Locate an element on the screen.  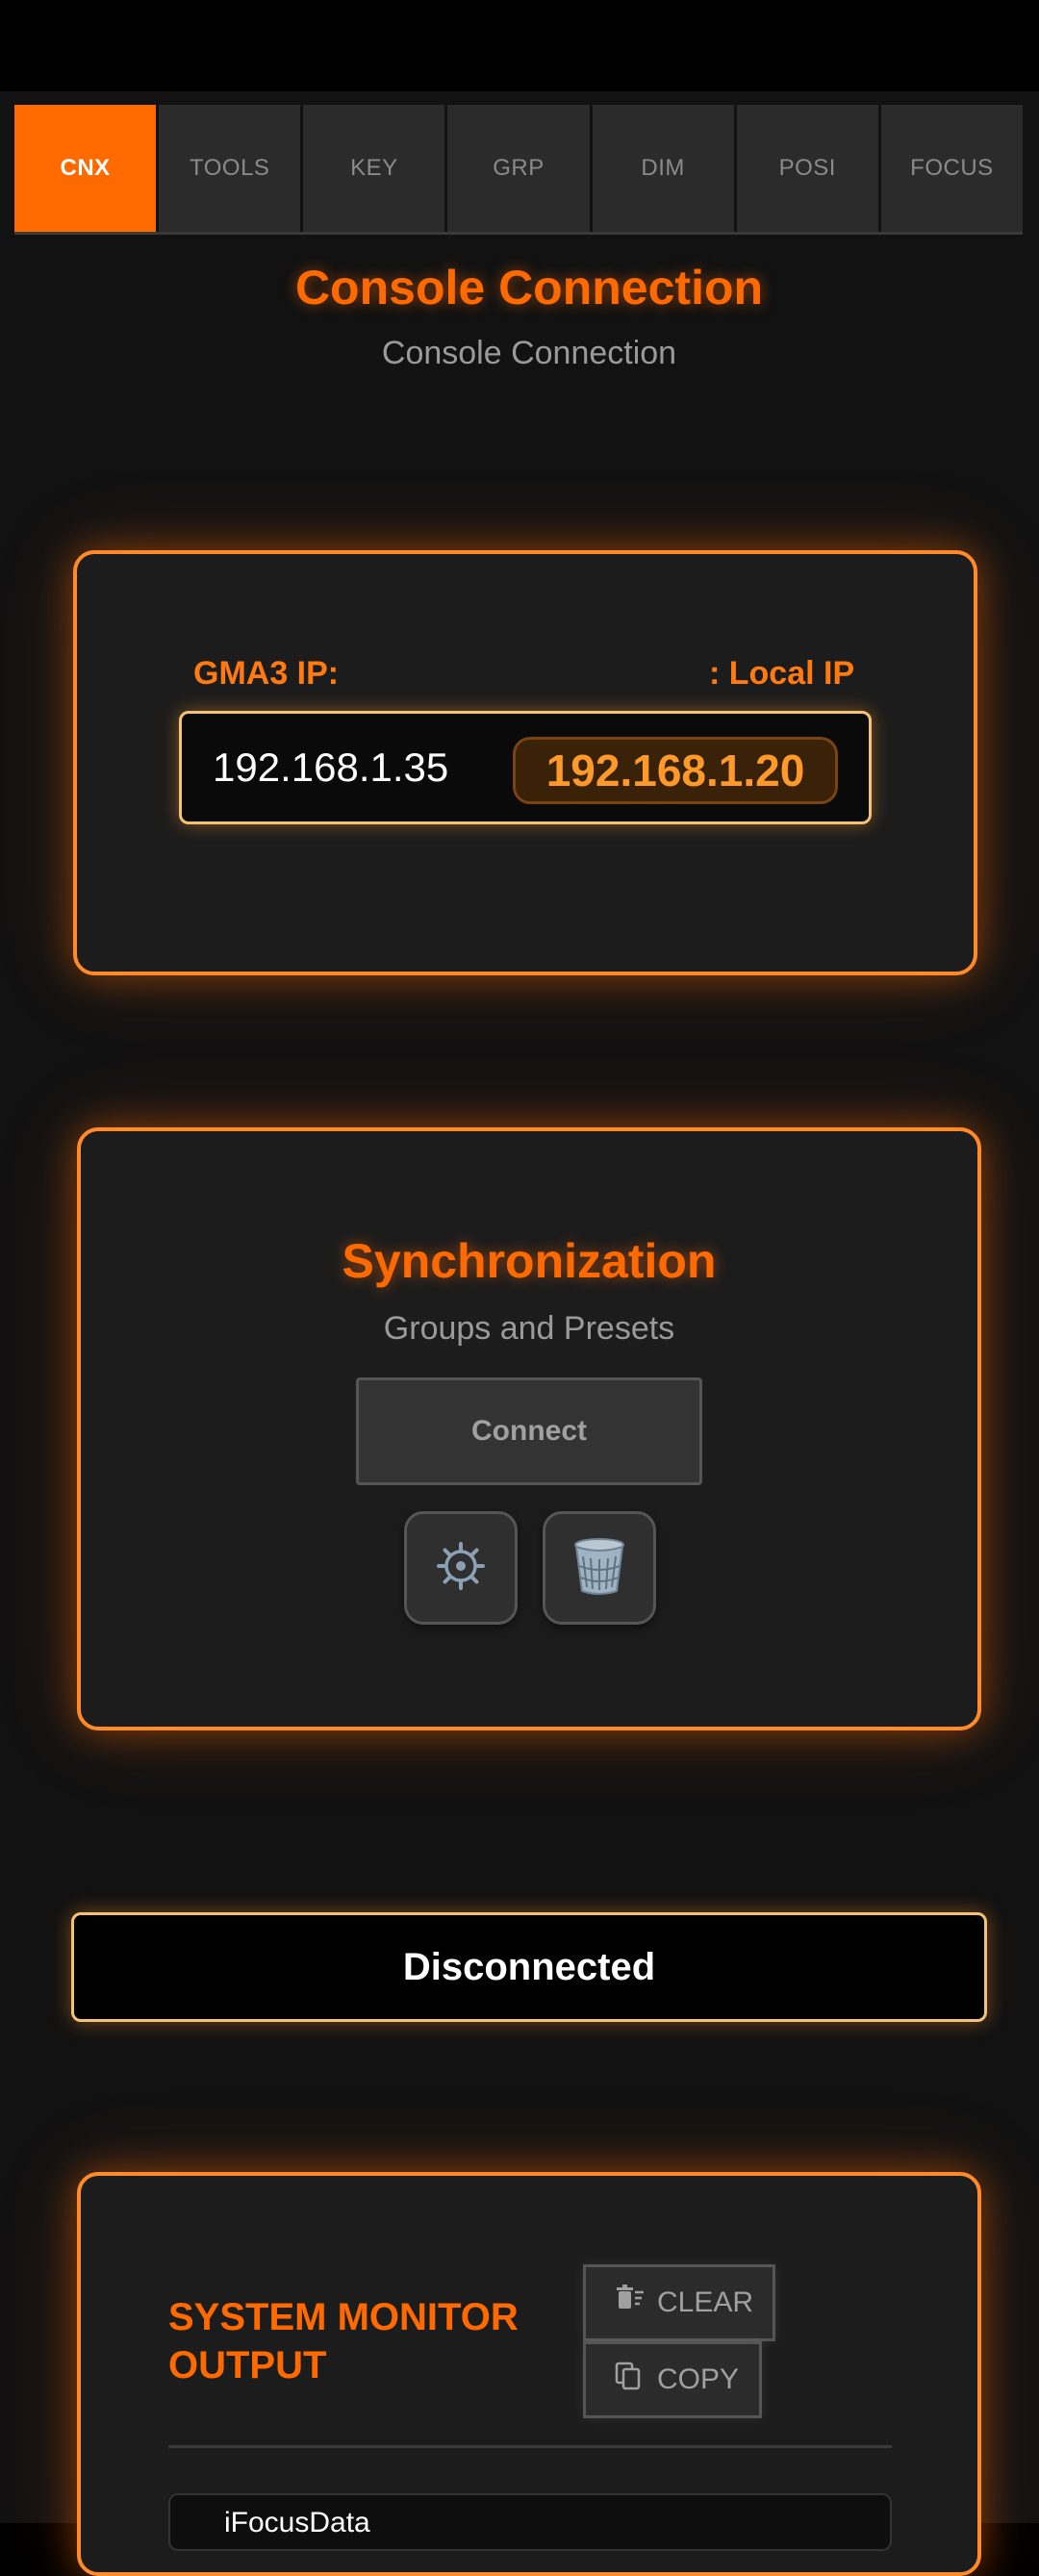
local-ip-label: : Local IP is located at coordinates (782, 673).